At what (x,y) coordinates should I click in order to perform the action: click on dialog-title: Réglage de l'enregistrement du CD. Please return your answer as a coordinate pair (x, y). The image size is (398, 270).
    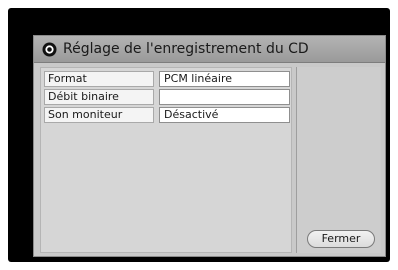
    Looking at the image, I should click on (186, 49).